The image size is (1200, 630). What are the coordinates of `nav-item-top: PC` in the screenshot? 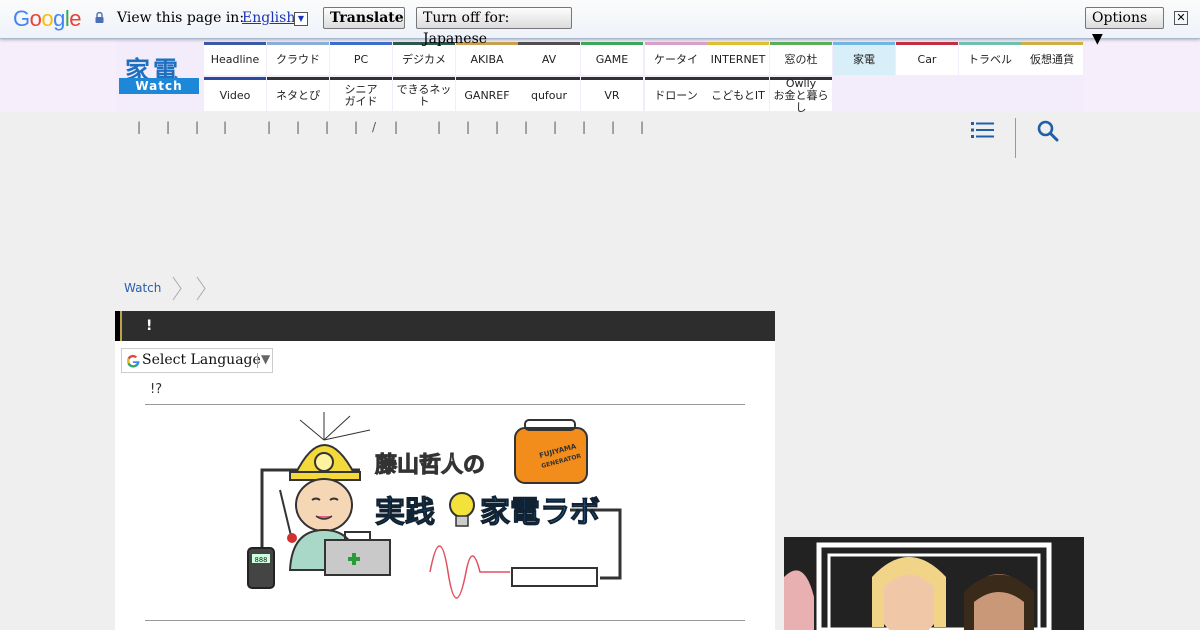 It's located at (361, 58).